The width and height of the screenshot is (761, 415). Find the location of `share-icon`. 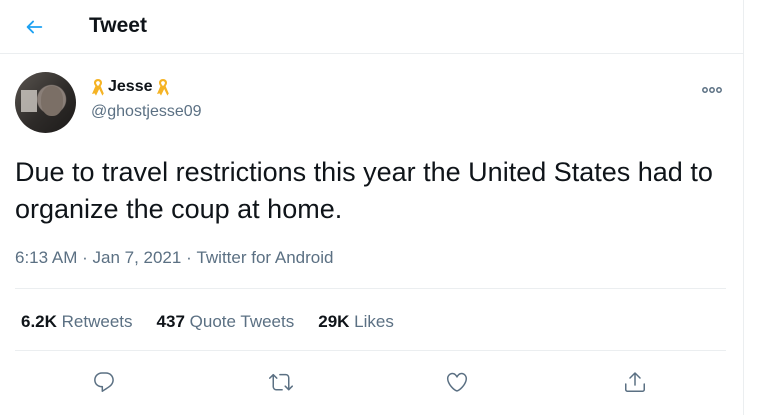

share-icon is located at coordinates (635, 382).